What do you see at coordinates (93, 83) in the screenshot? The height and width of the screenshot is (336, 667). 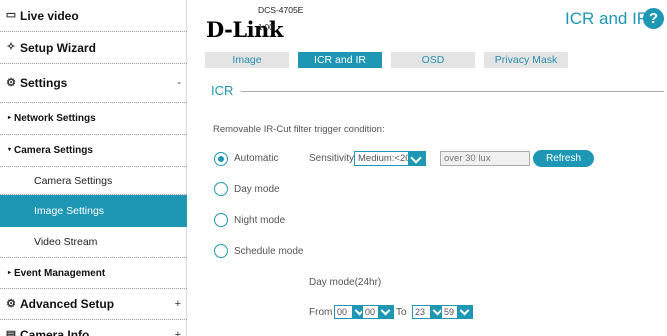 I see `sidebar-item-settings: ⚙ Settings -` at bounding box center [93, 83].